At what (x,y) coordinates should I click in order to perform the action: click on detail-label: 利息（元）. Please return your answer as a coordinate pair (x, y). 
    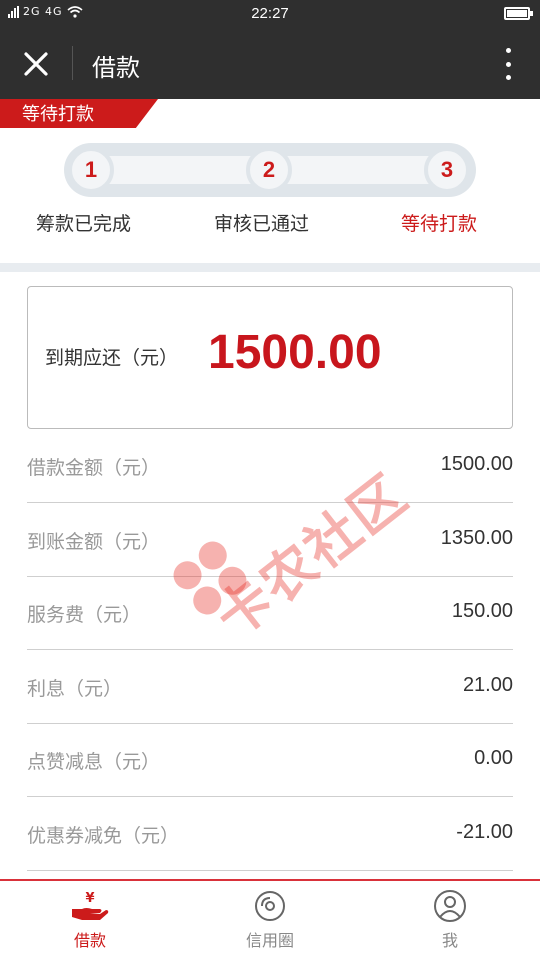
    Looking at the image, I should click on (75, 689).